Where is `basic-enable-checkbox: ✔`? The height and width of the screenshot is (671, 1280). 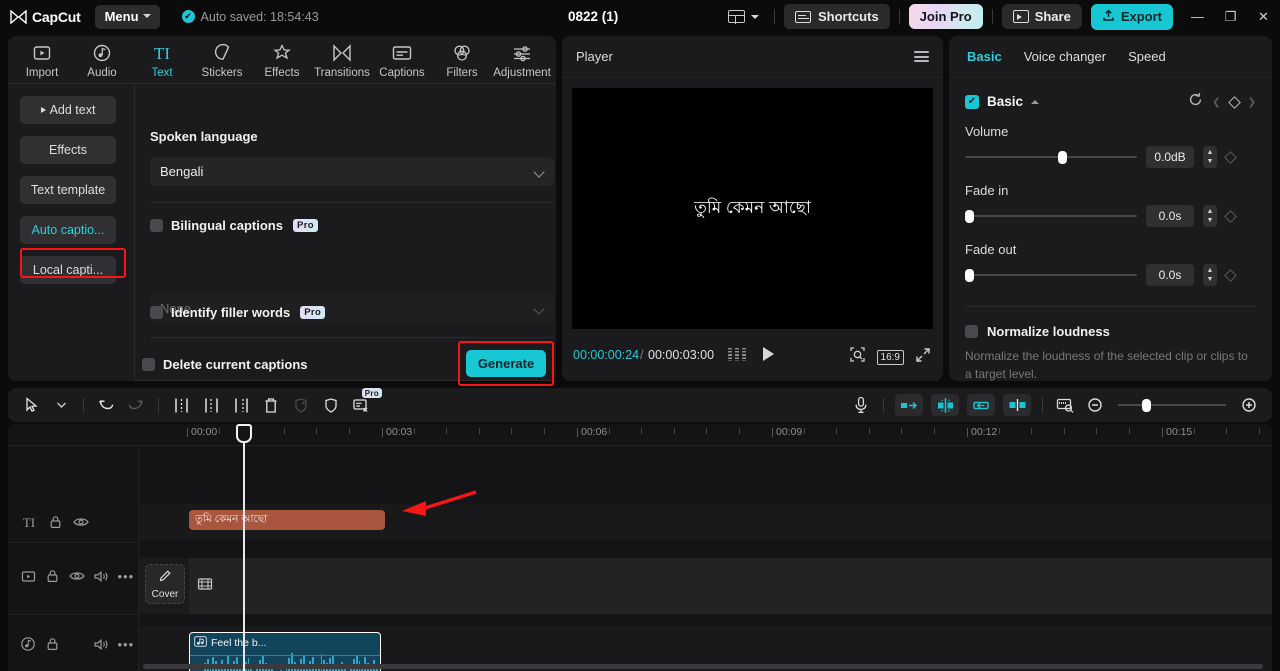 basic-enable-checkbox: ✔ is located at coordinates (972, 101).